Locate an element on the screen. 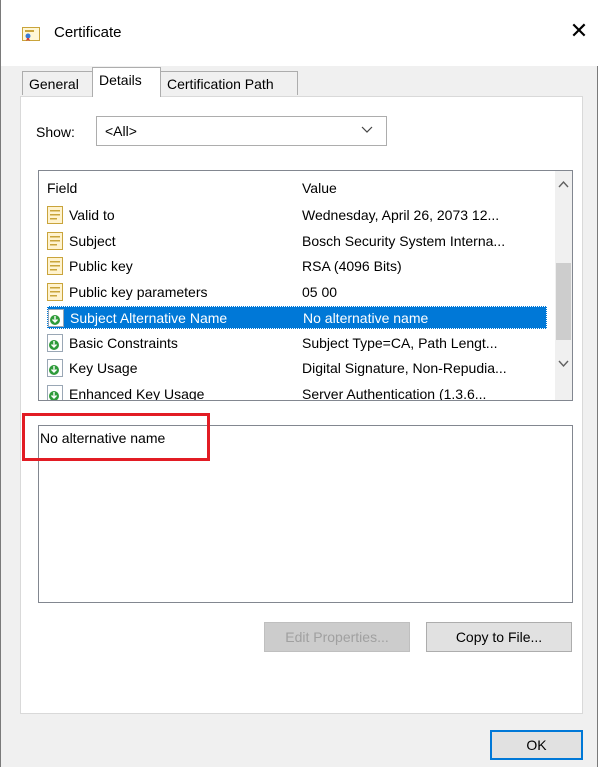  row-field: Public key is located at coordinates (101, 266).